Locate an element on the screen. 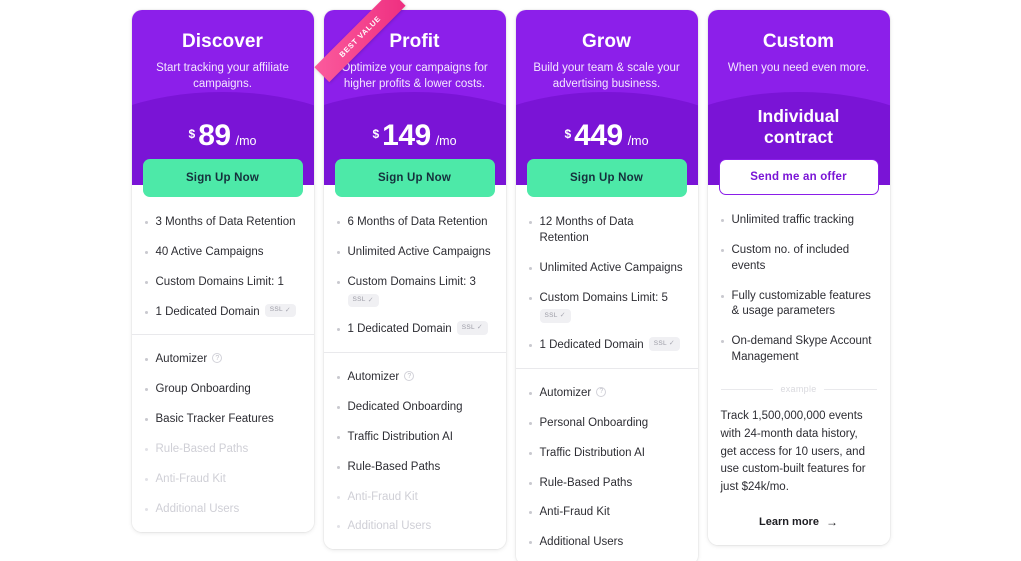 The width and height of the screenshot is (1021, 561). feature-label: Custom no. of included events is located at coordinates (790, 257).